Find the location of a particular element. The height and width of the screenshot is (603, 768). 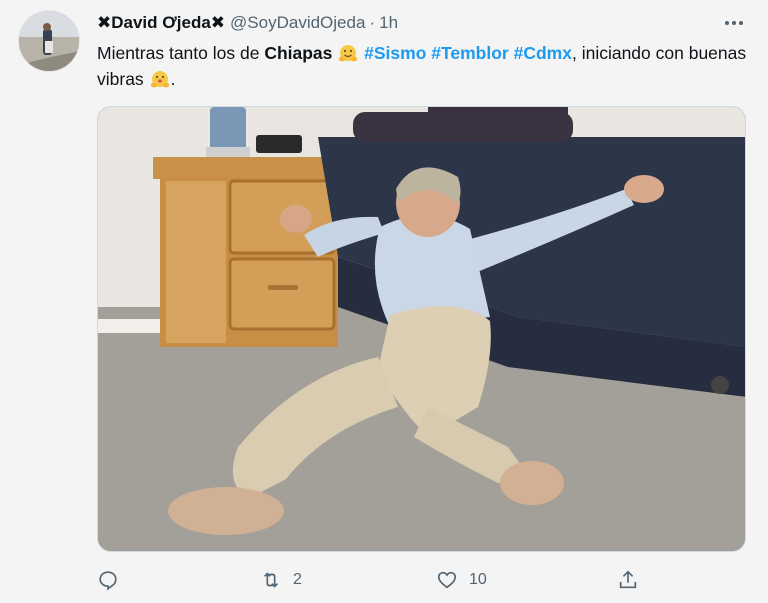

tweet-header: ✖David Ơjeda✖ @SoyDavidOjeda · 1h is located at coordinates (247, 23).